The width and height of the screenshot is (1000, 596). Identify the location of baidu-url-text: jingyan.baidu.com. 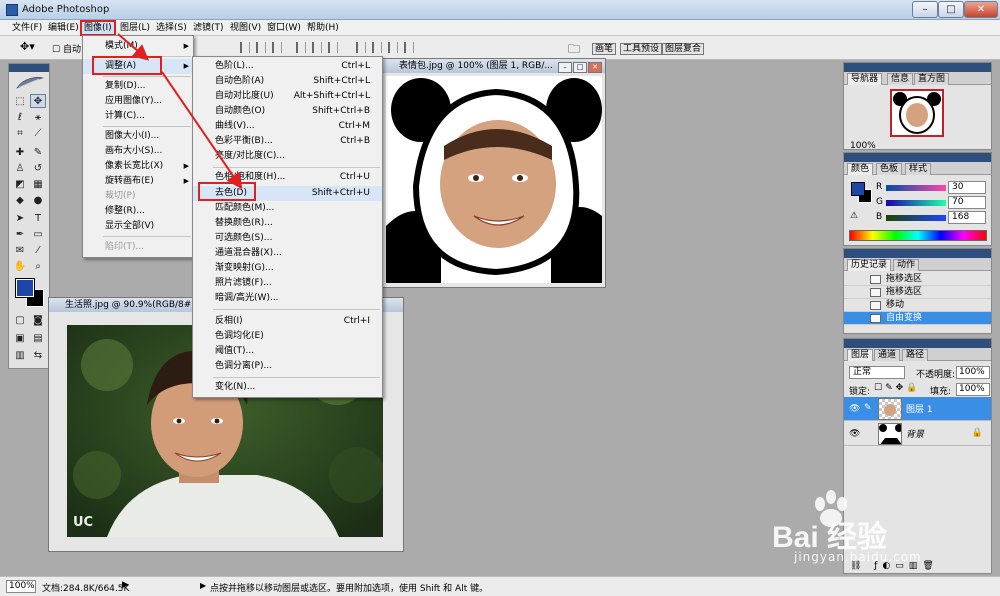
(858, 557).